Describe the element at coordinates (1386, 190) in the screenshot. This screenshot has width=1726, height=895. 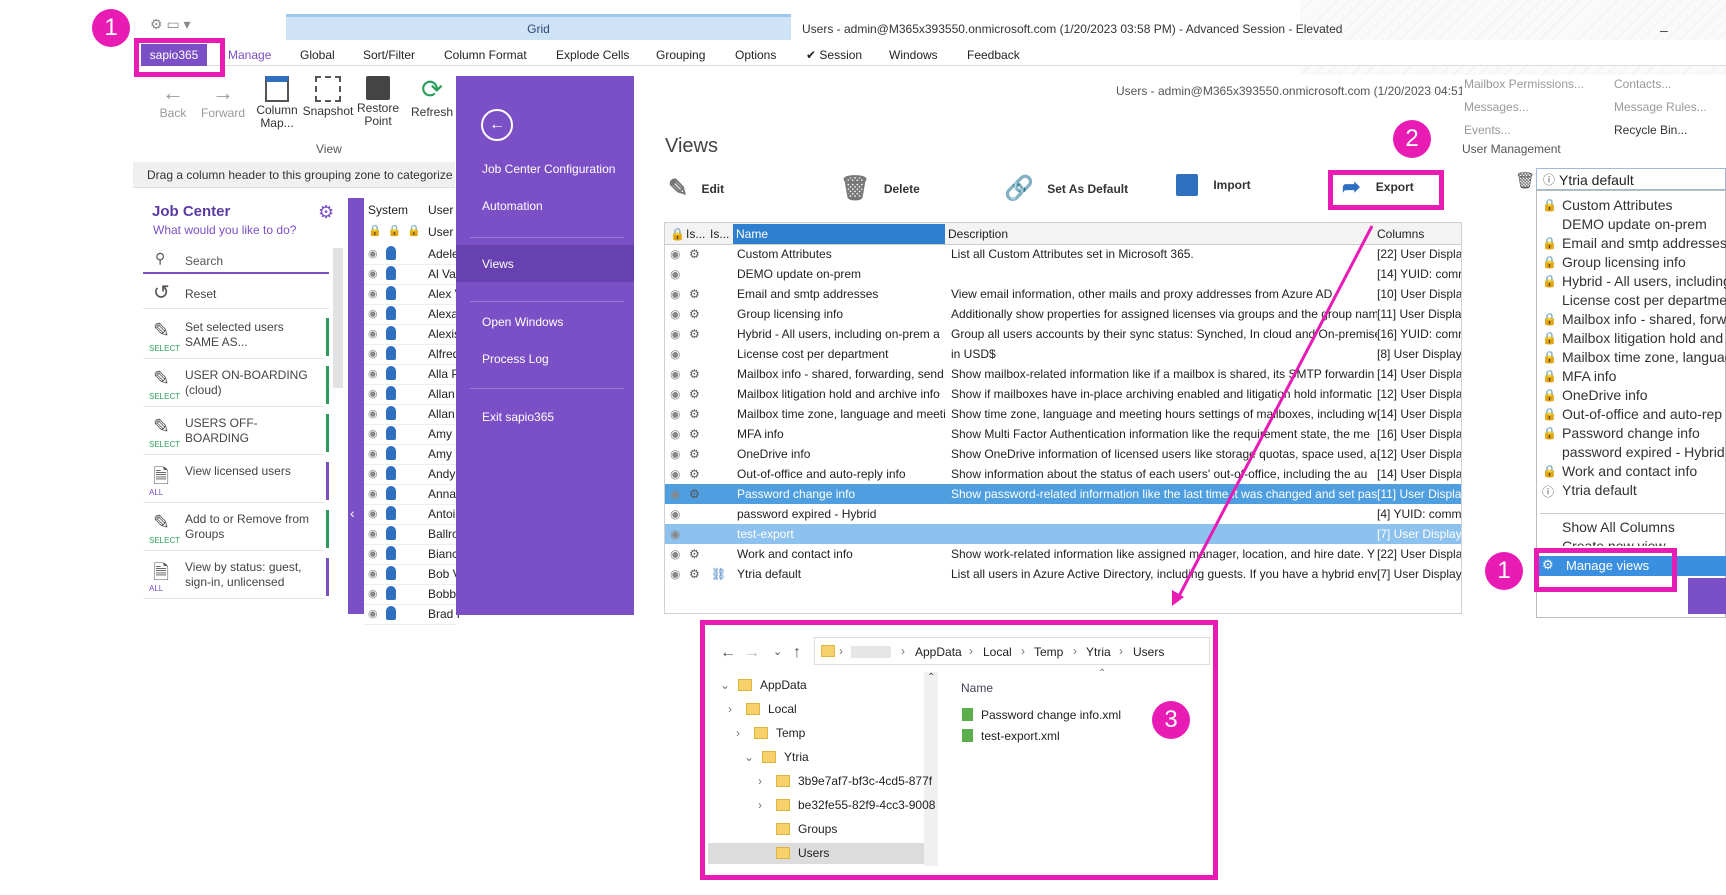
I see `callout-box-export` at that location.